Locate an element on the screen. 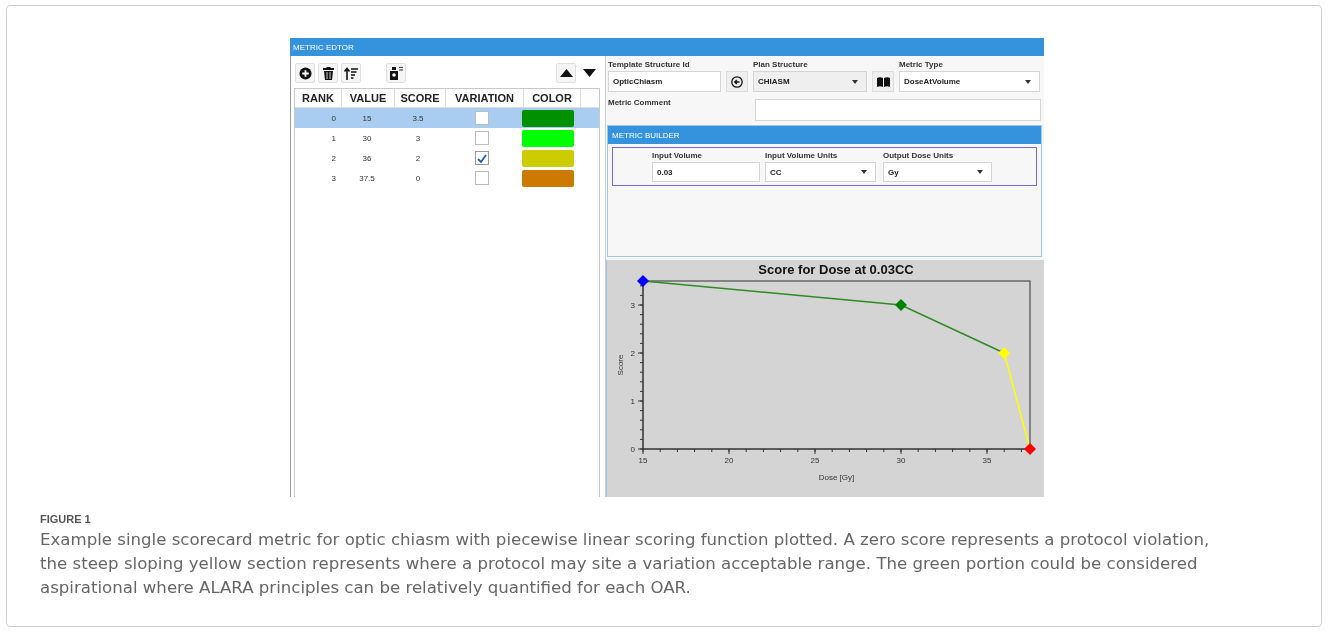 This screenshot has height=634, width=1328. x-tick-label: 15 is located at coordinates (643, 460).